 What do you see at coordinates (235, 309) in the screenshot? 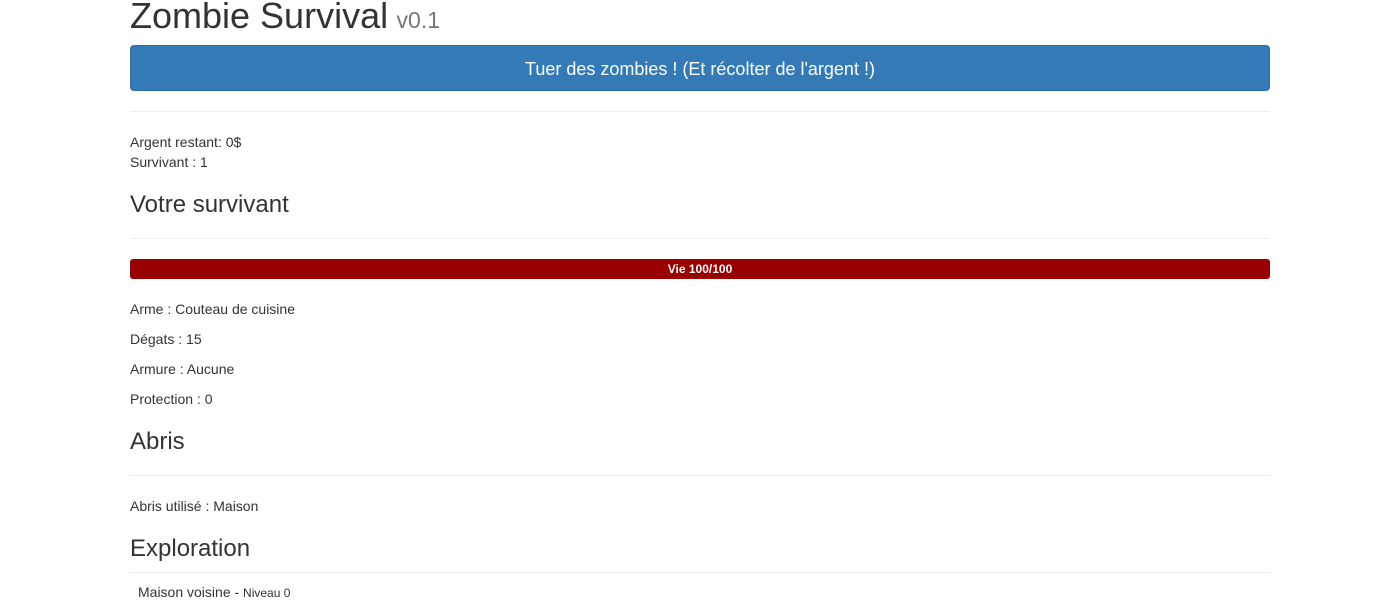
I see `weapon-value: Couteau de cuisine` at bounding box center [235, 309].